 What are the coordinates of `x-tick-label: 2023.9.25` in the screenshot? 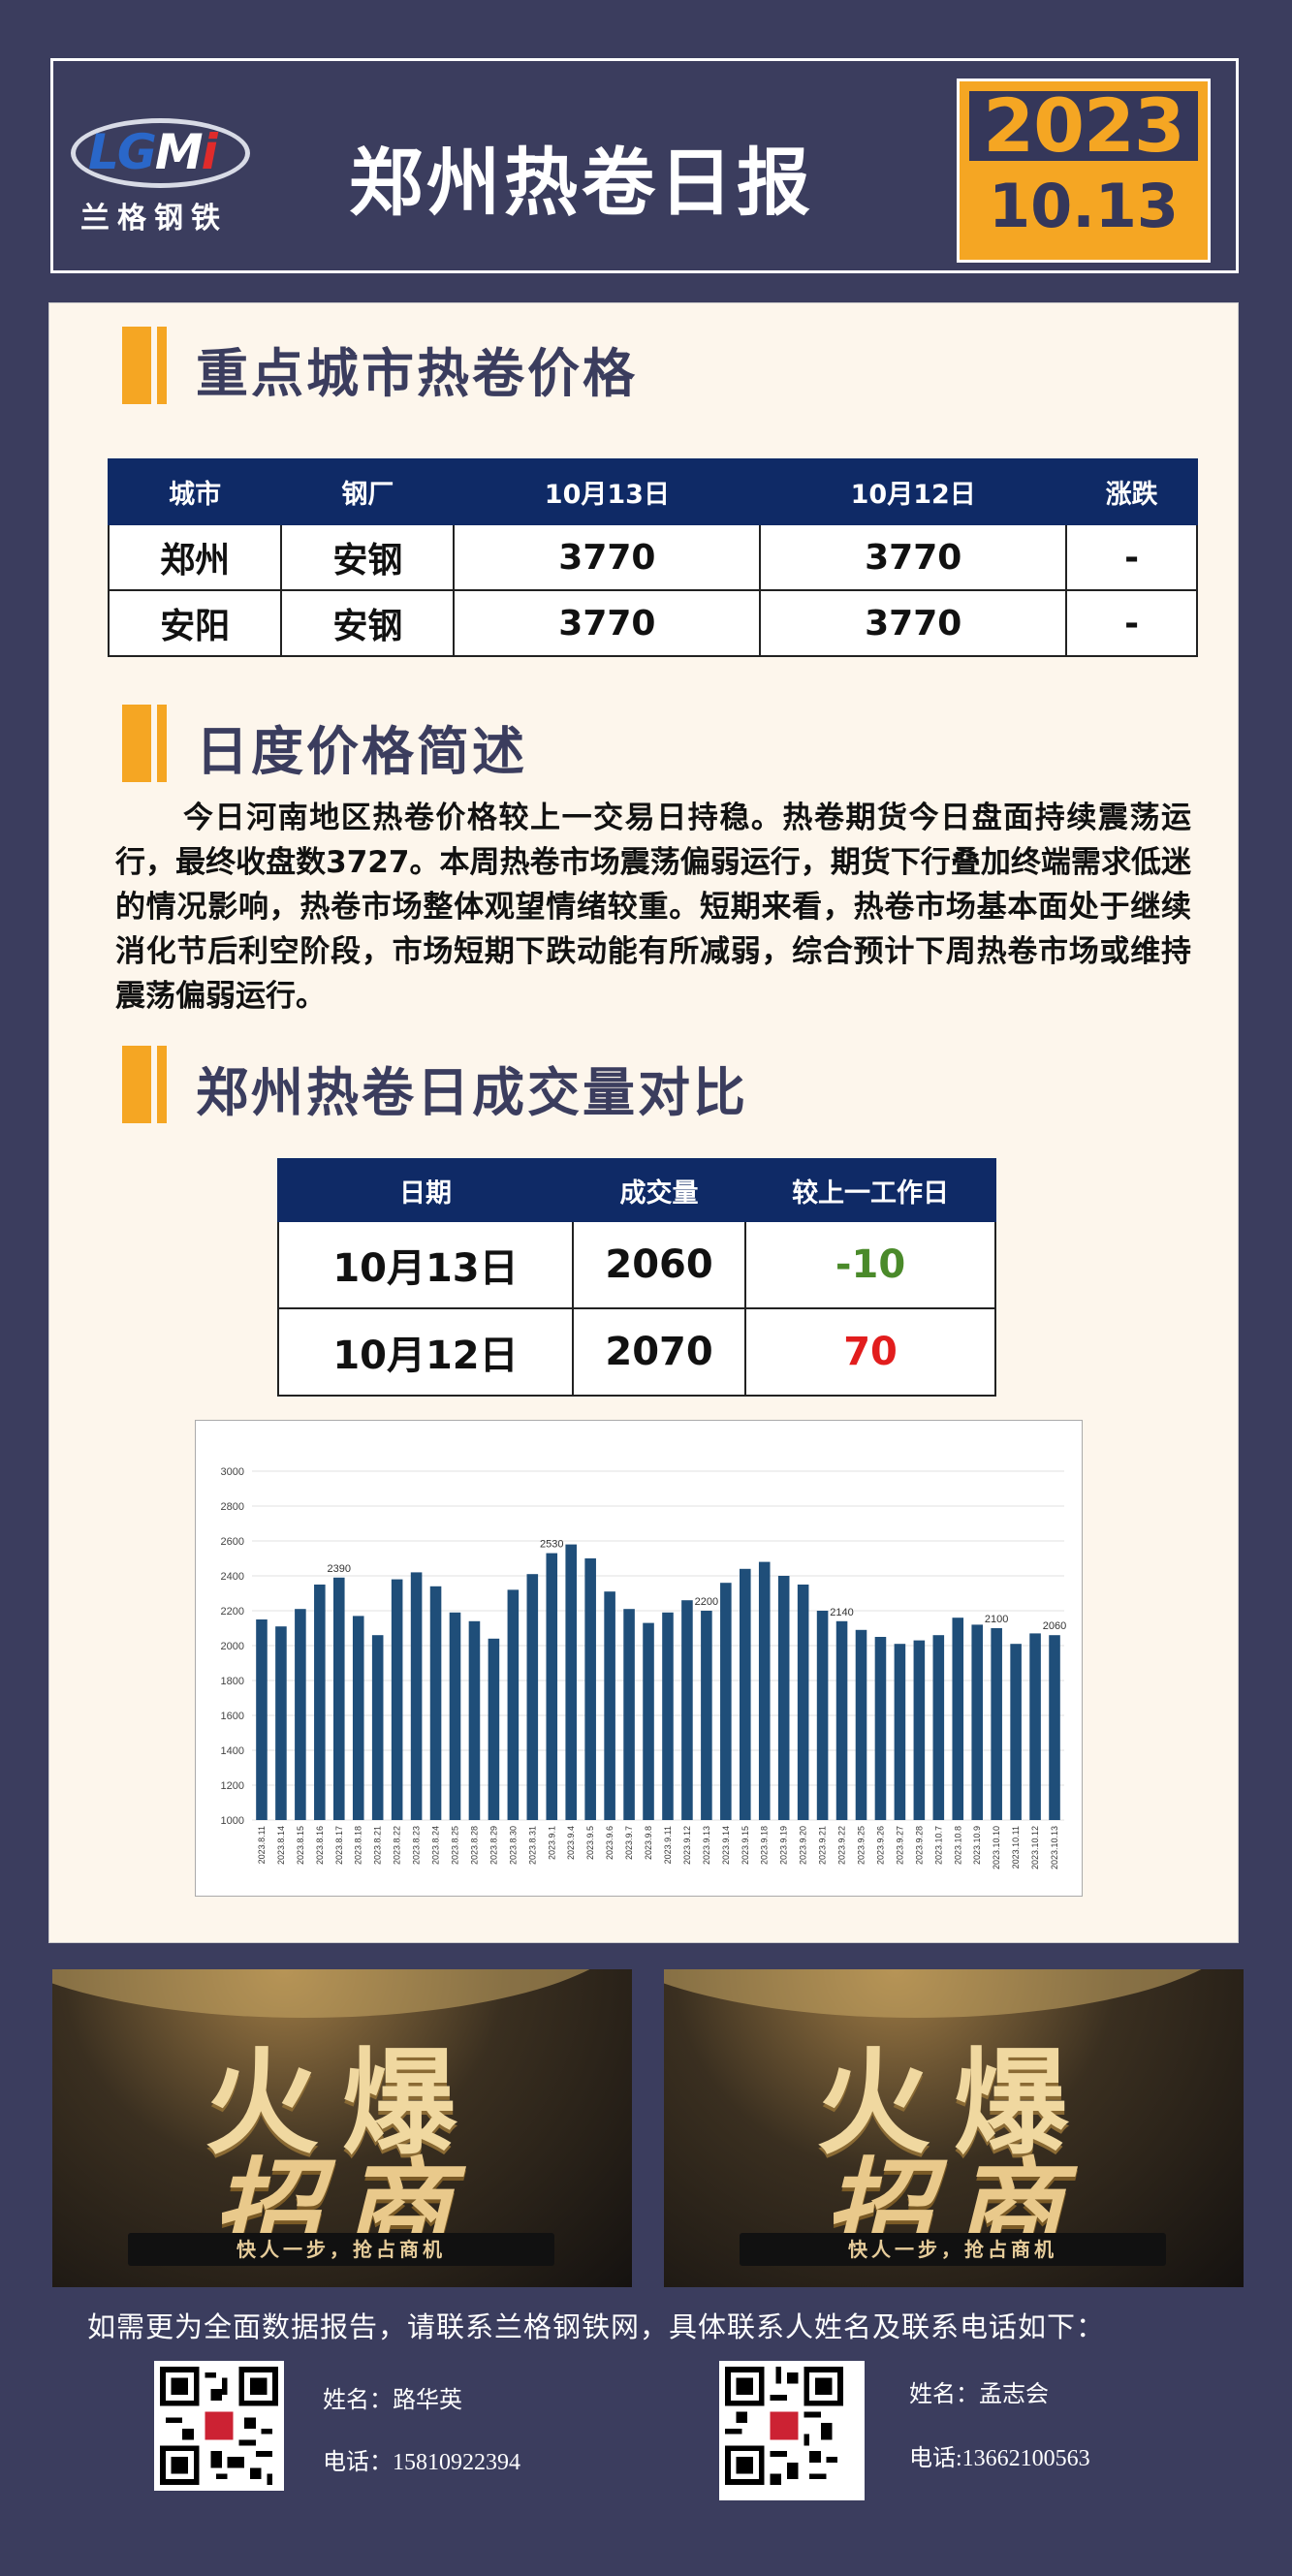 It's located at (862, 1845).